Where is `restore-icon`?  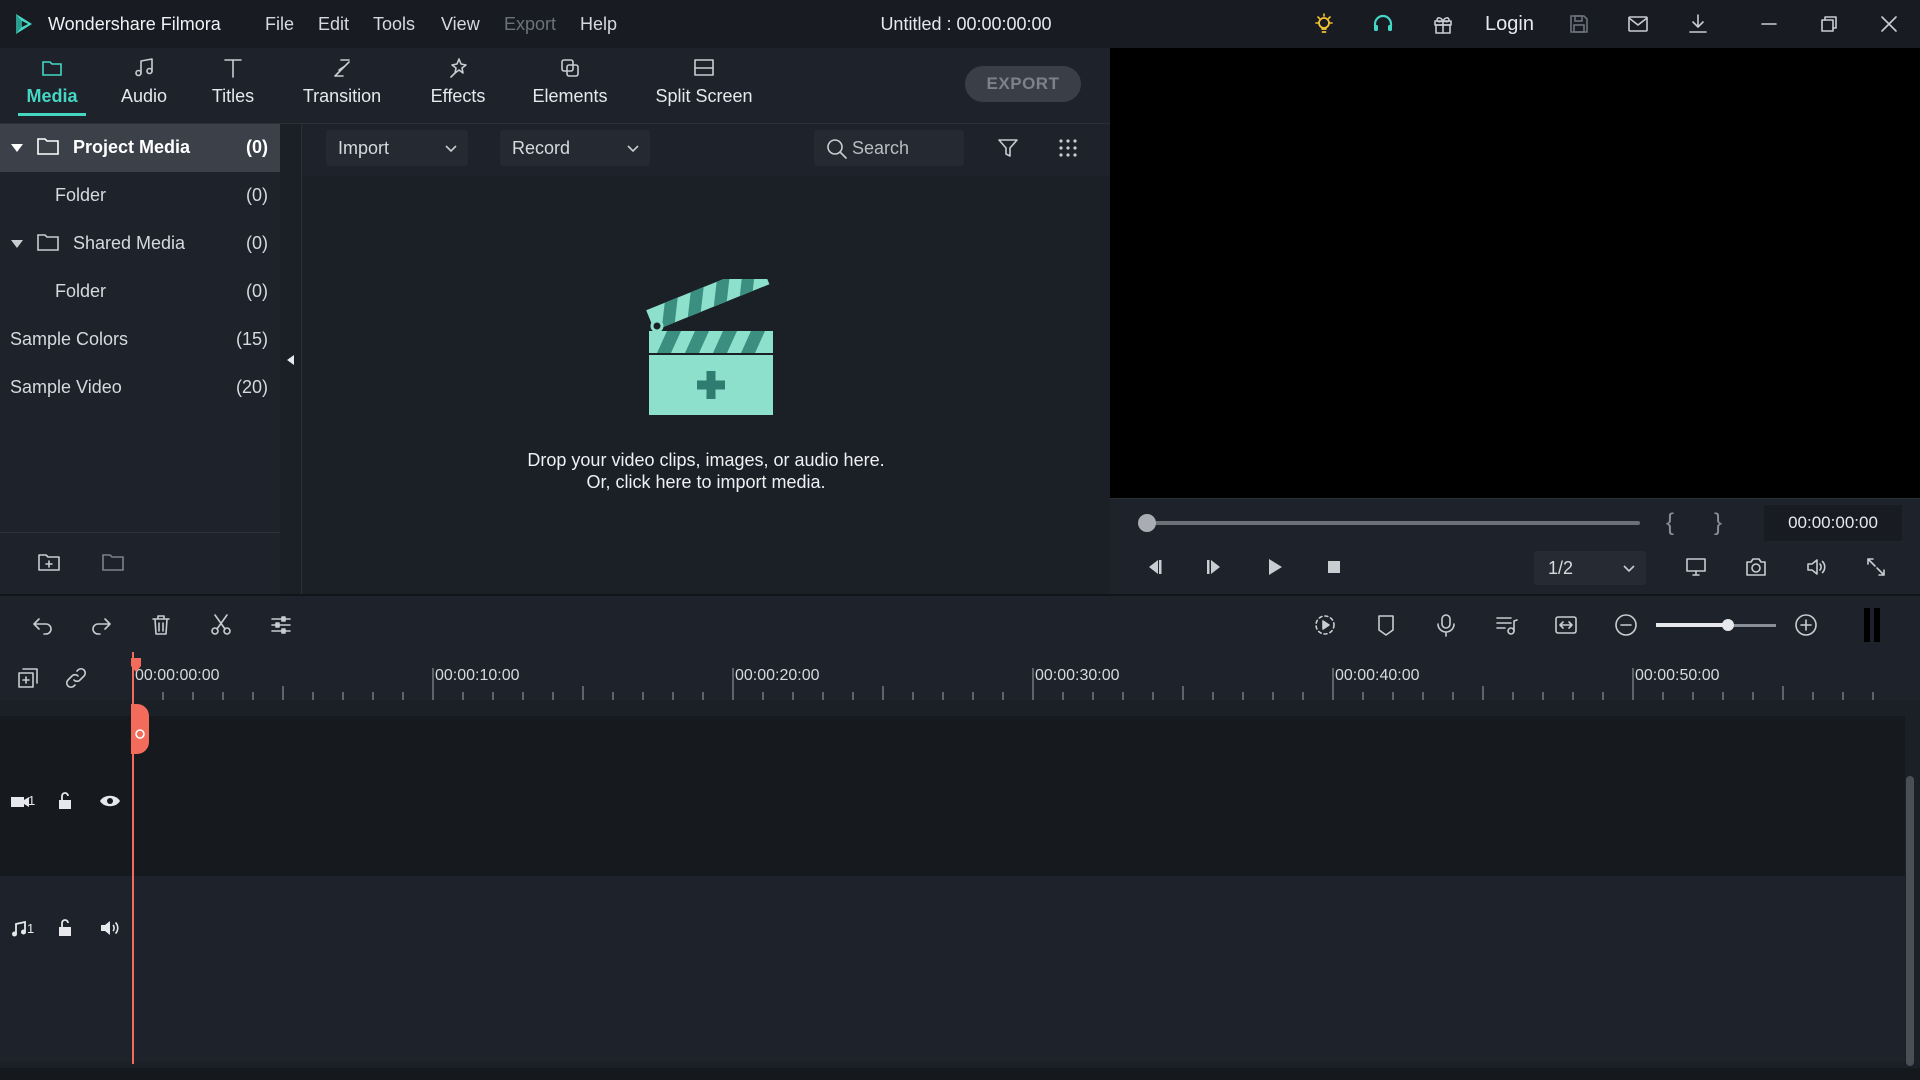 restore-icon is located at coordinates (1829, 24).